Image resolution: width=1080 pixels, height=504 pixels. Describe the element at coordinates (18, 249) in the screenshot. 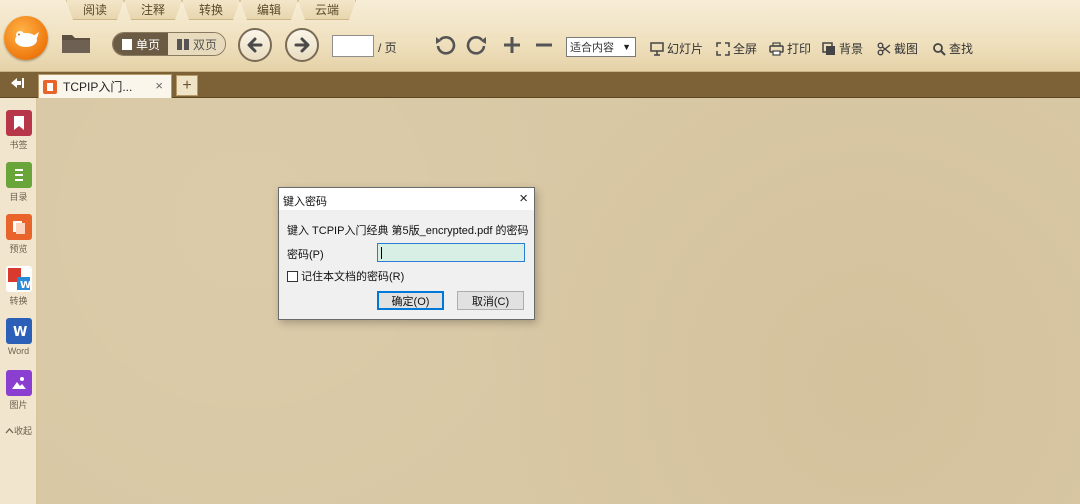

I see `sidebar-item-label: 预览` at that location.